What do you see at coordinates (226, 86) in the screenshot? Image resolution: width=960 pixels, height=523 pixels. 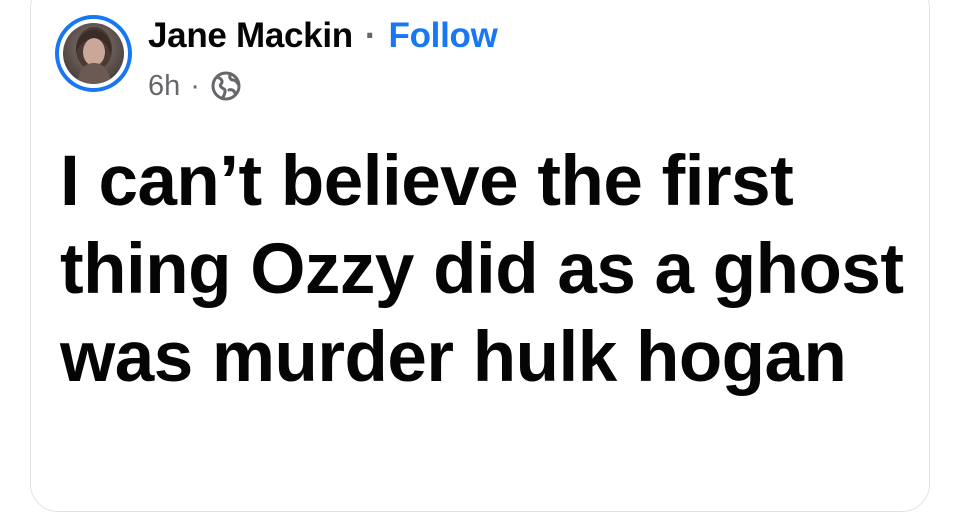 I see `globe-icon` at bounding box center [226, 86].